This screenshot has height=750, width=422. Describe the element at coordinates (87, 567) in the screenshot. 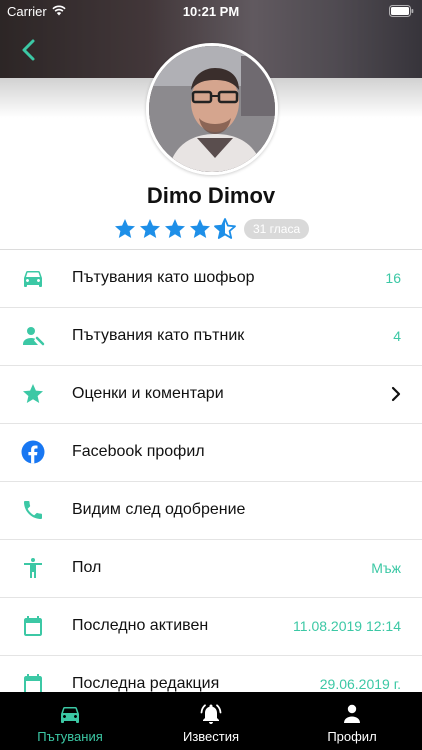

I see `menu-item-label: Пол` at that location.